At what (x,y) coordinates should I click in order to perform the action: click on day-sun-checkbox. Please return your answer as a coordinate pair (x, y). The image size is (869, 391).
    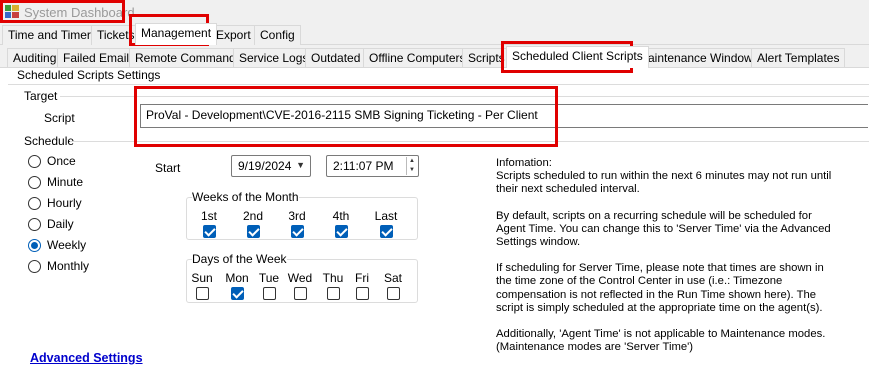
    Looking at the image, I should click on (202, 293).